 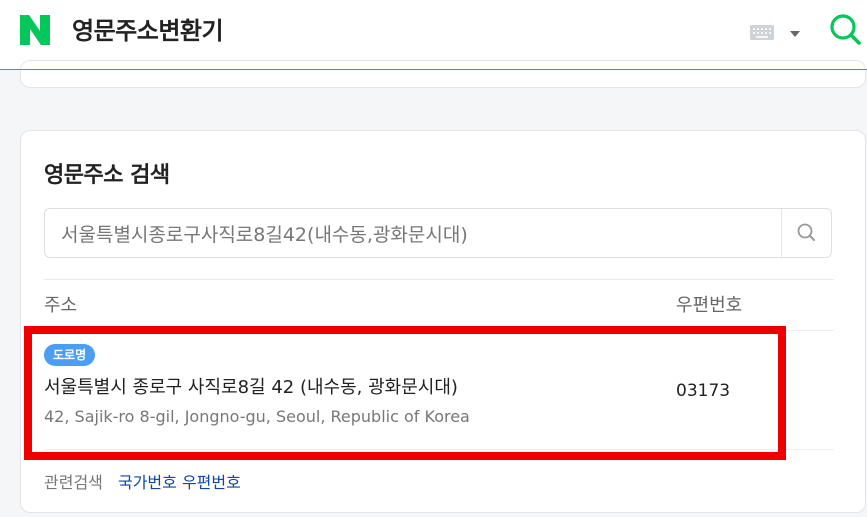 I want to click on zip-code: 03173, so click(x=703, y=391).